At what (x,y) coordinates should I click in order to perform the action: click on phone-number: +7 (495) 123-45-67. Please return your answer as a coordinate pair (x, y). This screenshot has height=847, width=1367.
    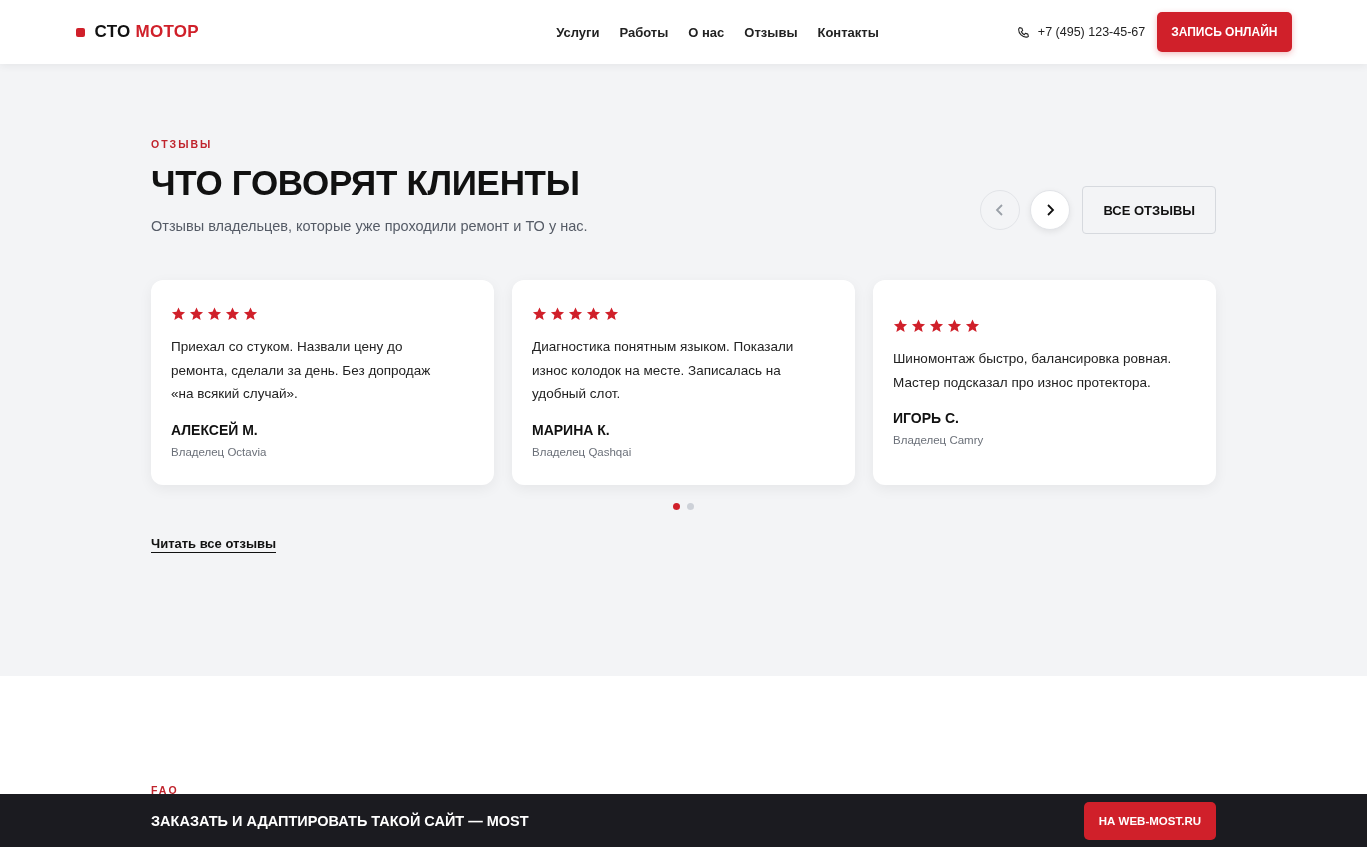
    Looking at the image, I should click on (1091, 32).